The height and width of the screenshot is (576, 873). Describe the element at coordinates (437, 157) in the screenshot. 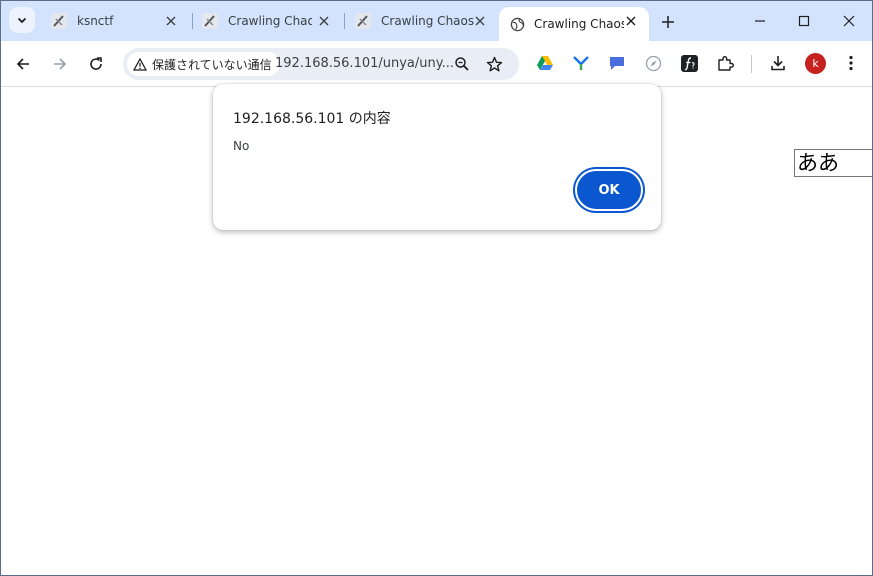

I see `alert-dialog: 192.168.56.101 の内容 No OK` at that location.